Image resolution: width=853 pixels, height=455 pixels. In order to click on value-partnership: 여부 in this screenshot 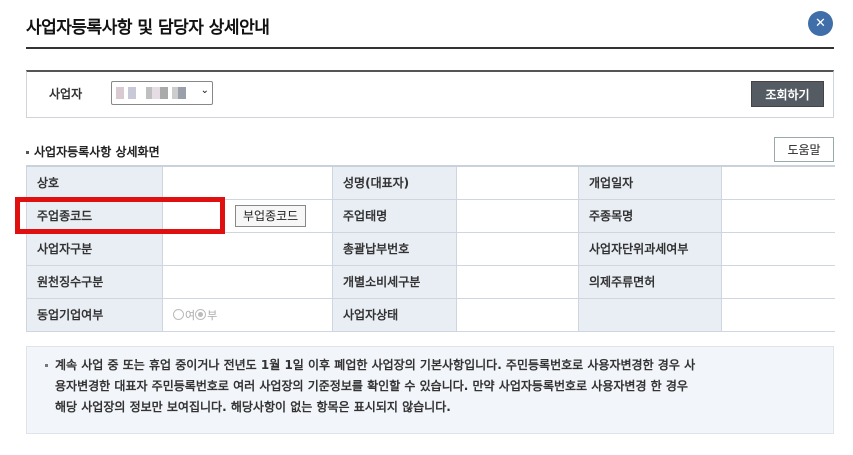, I will do `click(247, 314)`.